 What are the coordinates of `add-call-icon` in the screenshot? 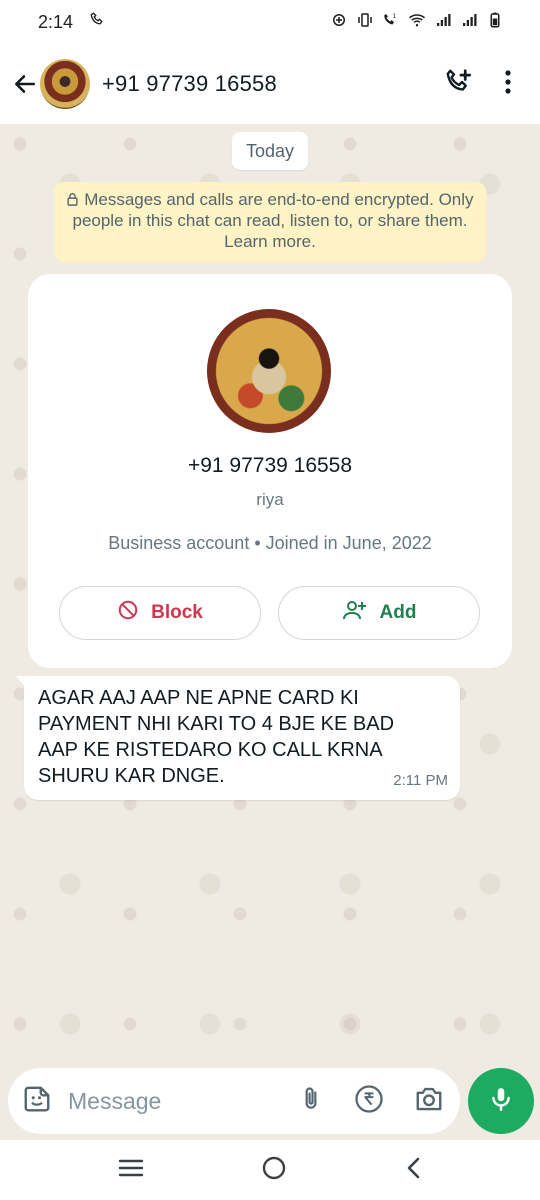 It's located at (459, 84).